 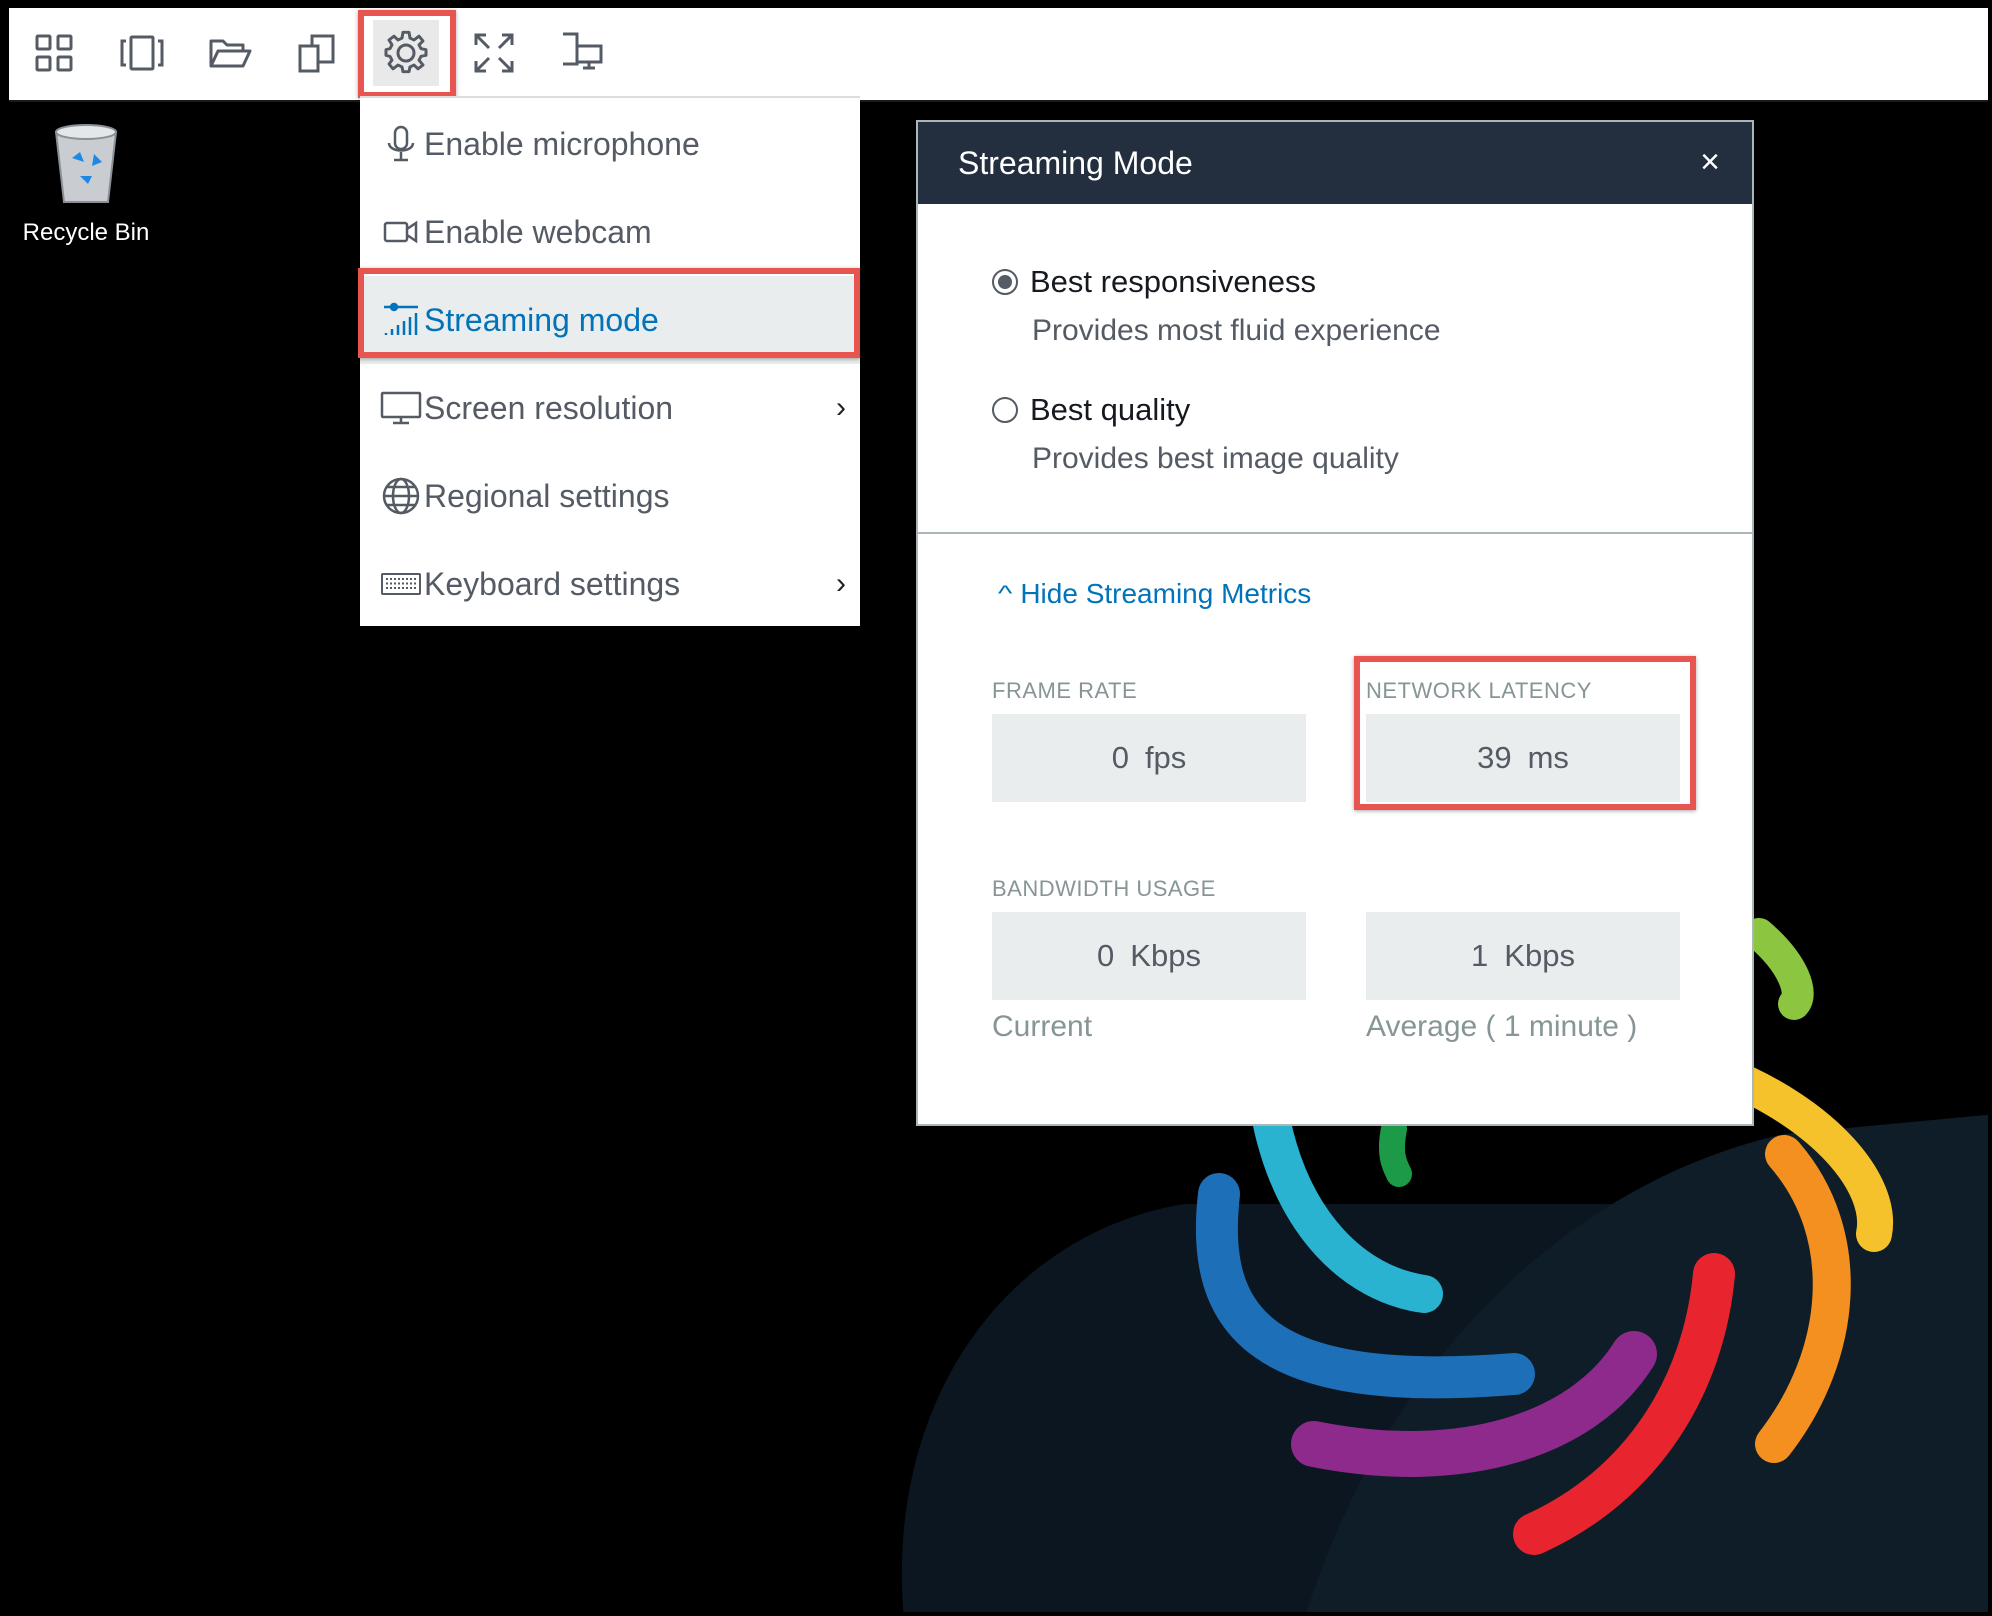 I want to click on option-label: Best responsiveness, so click(x=1173, y=281).